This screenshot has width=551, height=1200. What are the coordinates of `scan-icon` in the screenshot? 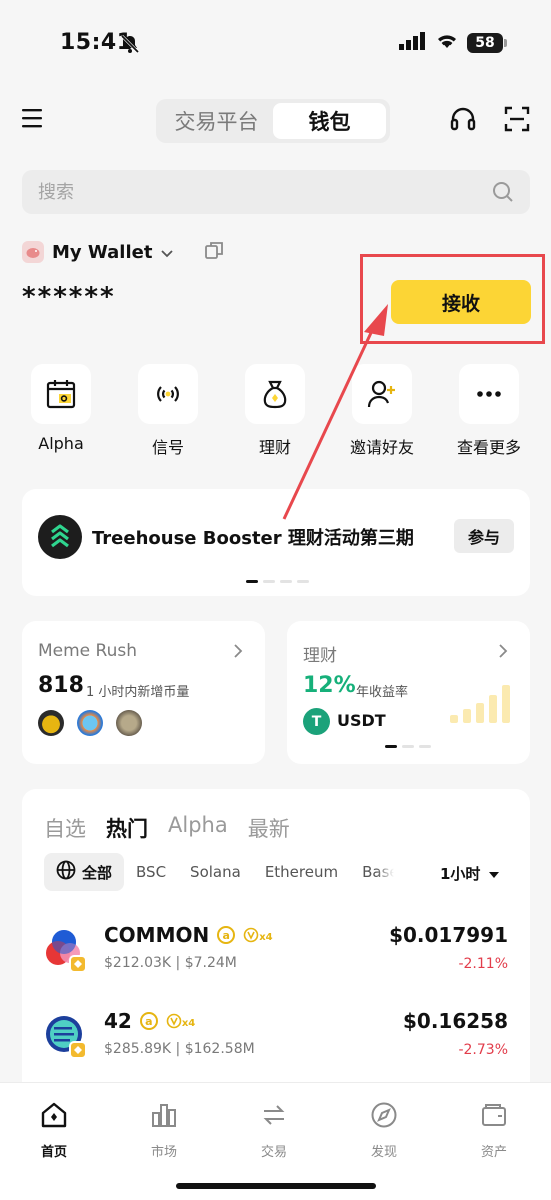 It's located at (517, 121).